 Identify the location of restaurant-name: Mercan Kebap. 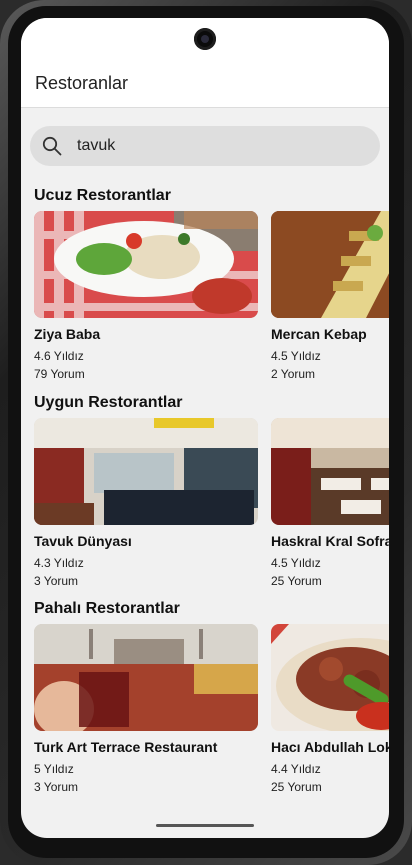
(319, 334).